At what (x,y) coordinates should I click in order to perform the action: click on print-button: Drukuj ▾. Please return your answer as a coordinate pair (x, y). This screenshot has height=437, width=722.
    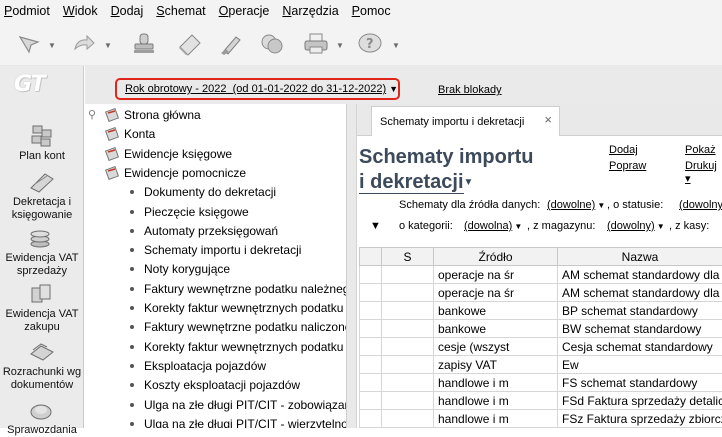
    Looking at the image, I should click on (703, 172).